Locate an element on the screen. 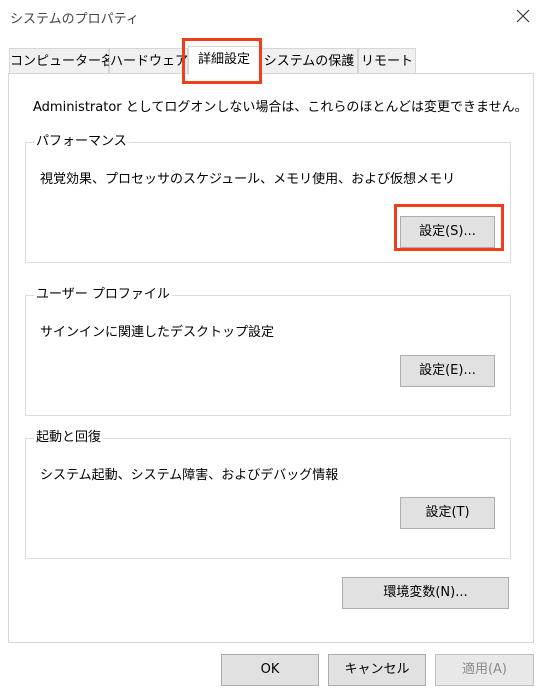 The height and width of the screenshot is (697, 542). user-profile-description: サインインに関連したデスクトップ設定 is located at coordinates (157, 332).